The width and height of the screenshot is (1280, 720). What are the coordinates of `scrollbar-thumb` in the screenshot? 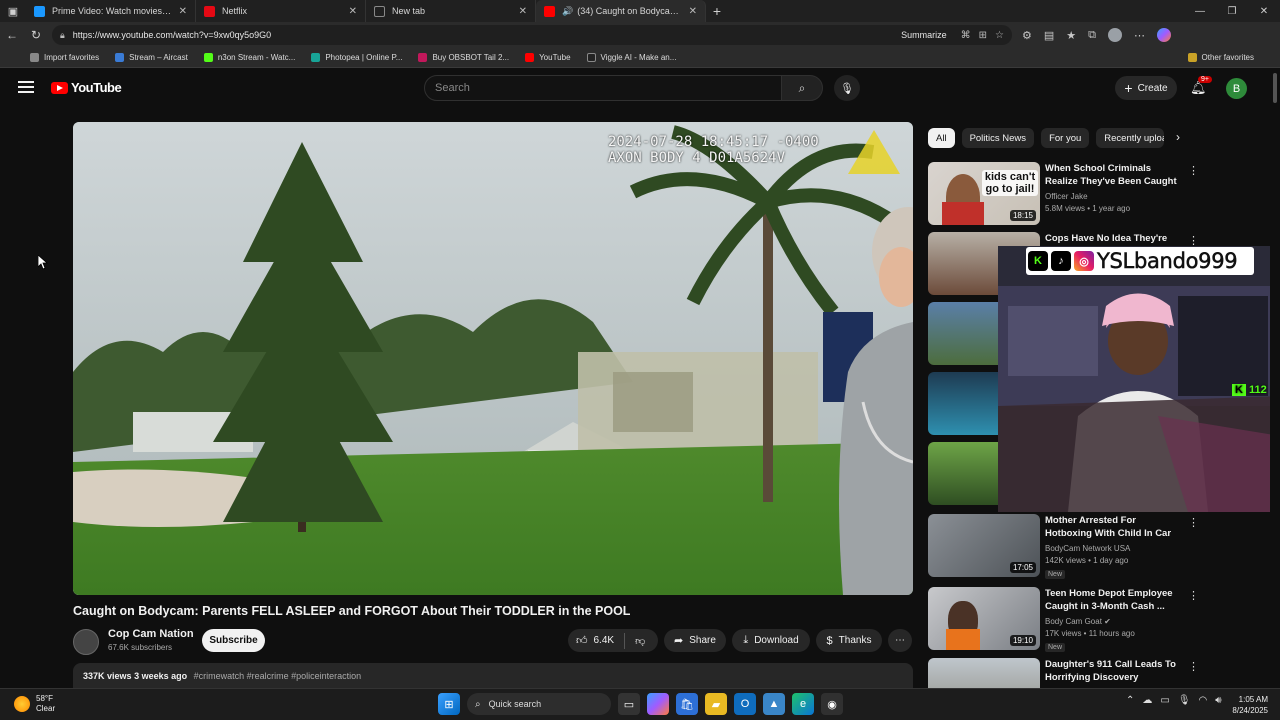 It's located at (1275, 88).